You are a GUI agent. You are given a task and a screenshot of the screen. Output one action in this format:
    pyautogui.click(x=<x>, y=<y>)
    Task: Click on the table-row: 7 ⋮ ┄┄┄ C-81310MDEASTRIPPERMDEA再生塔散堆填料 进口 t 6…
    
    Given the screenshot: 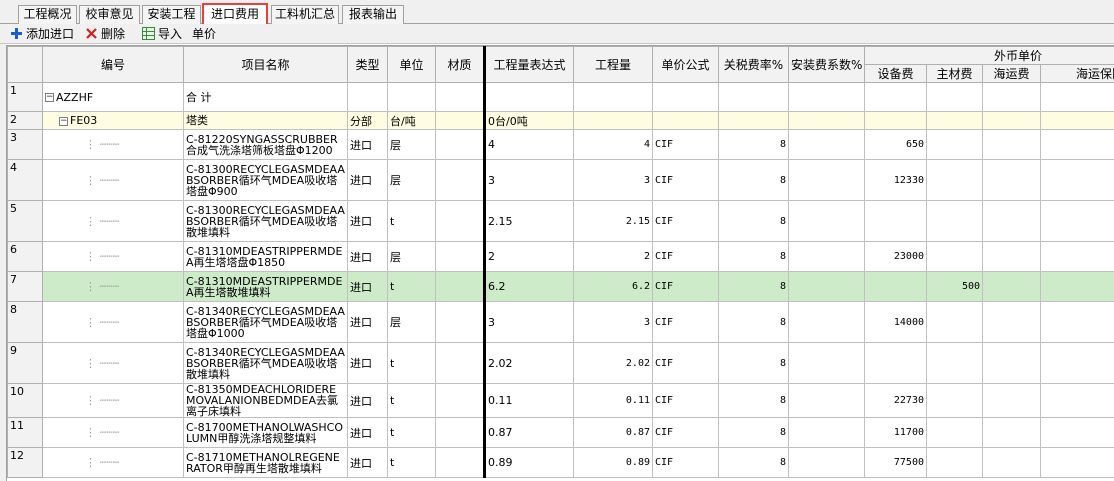 What is the action you would take?
    pyautogui.click(x=560, y=286)
    